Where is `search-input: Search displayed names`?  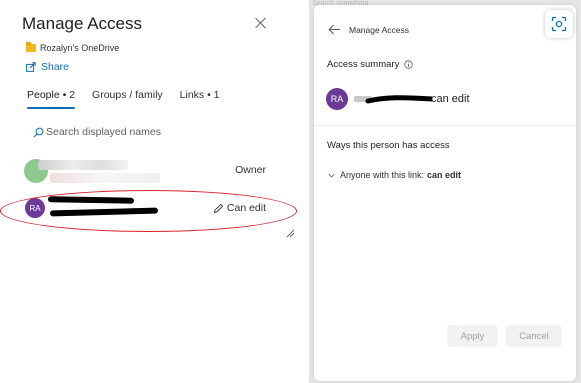 search-input: Search displayed names is located at coordinates (97, 132).